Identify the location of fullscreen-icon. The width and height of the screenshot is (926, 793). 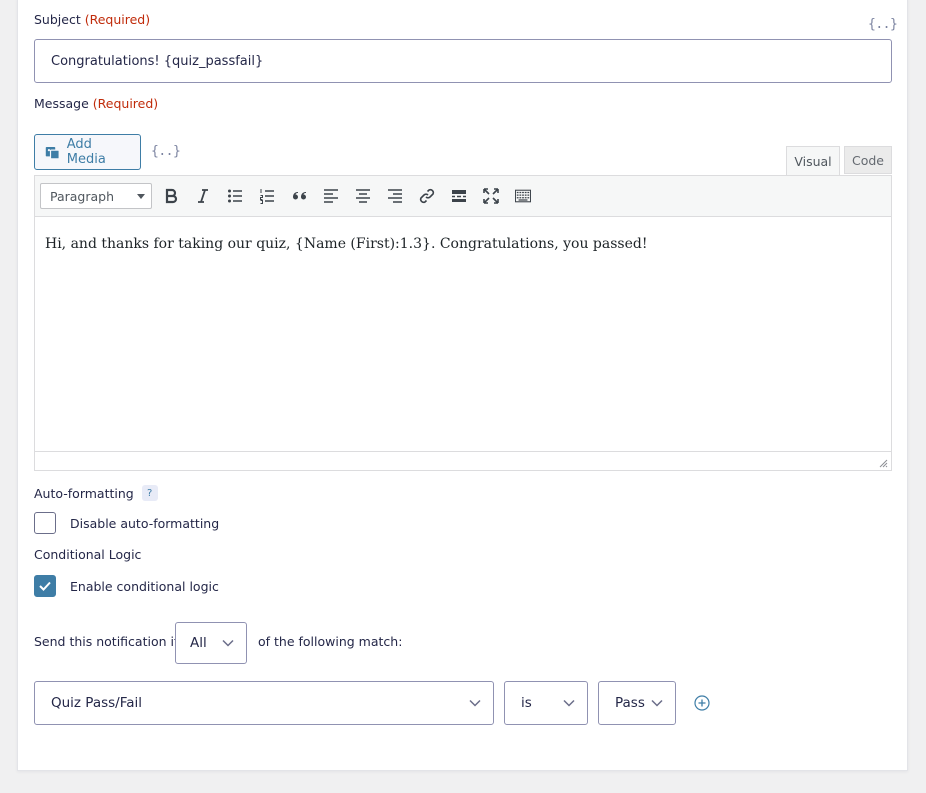
(491, 196).